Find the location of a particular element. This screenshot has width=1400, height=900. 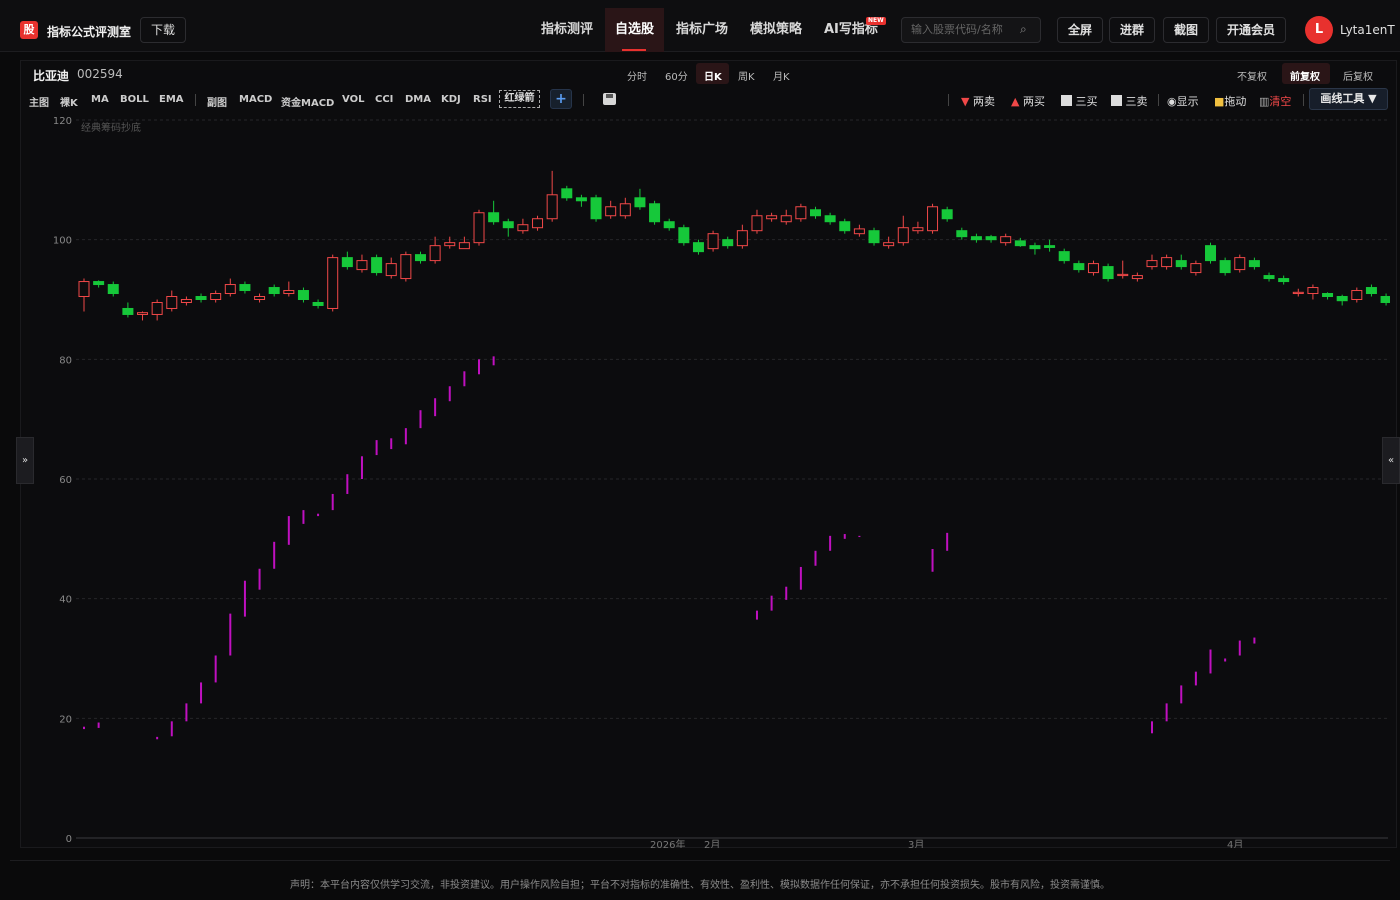

tb-ema: EMA is located at coordinates (171, 99).